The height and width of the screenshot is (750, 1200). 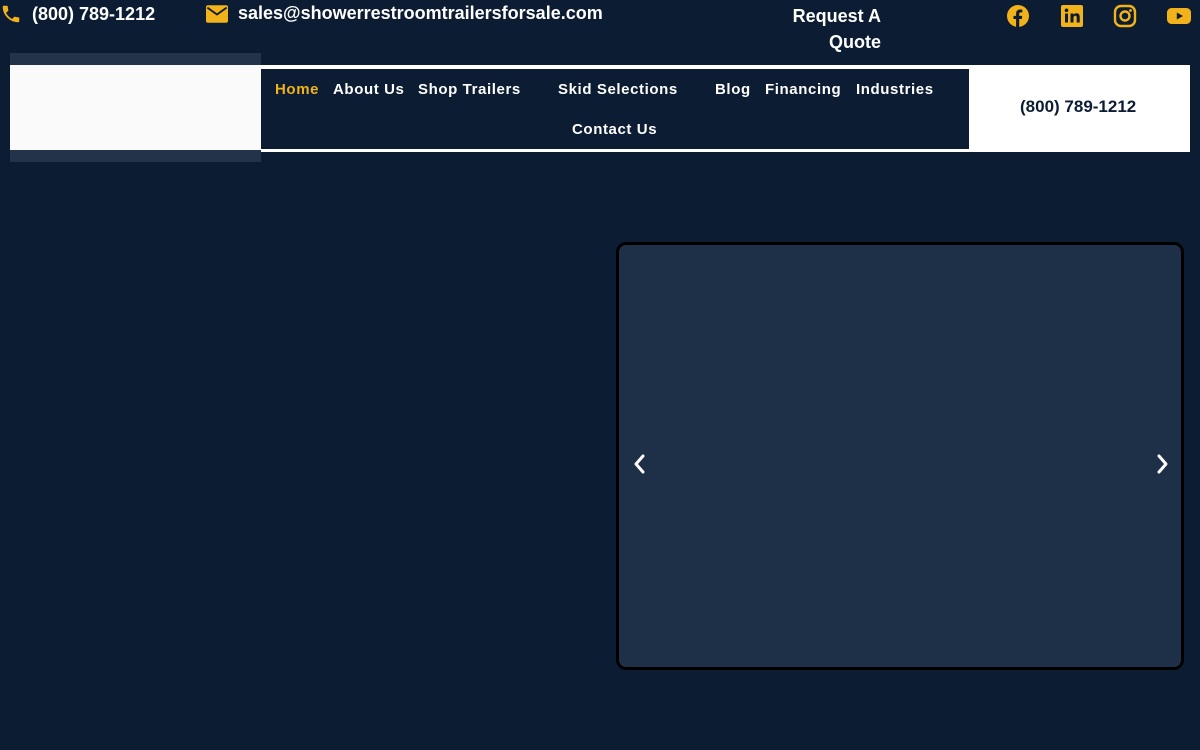 I want to click on request-quote-link: Request A Quote, so click(x=825, y=29).